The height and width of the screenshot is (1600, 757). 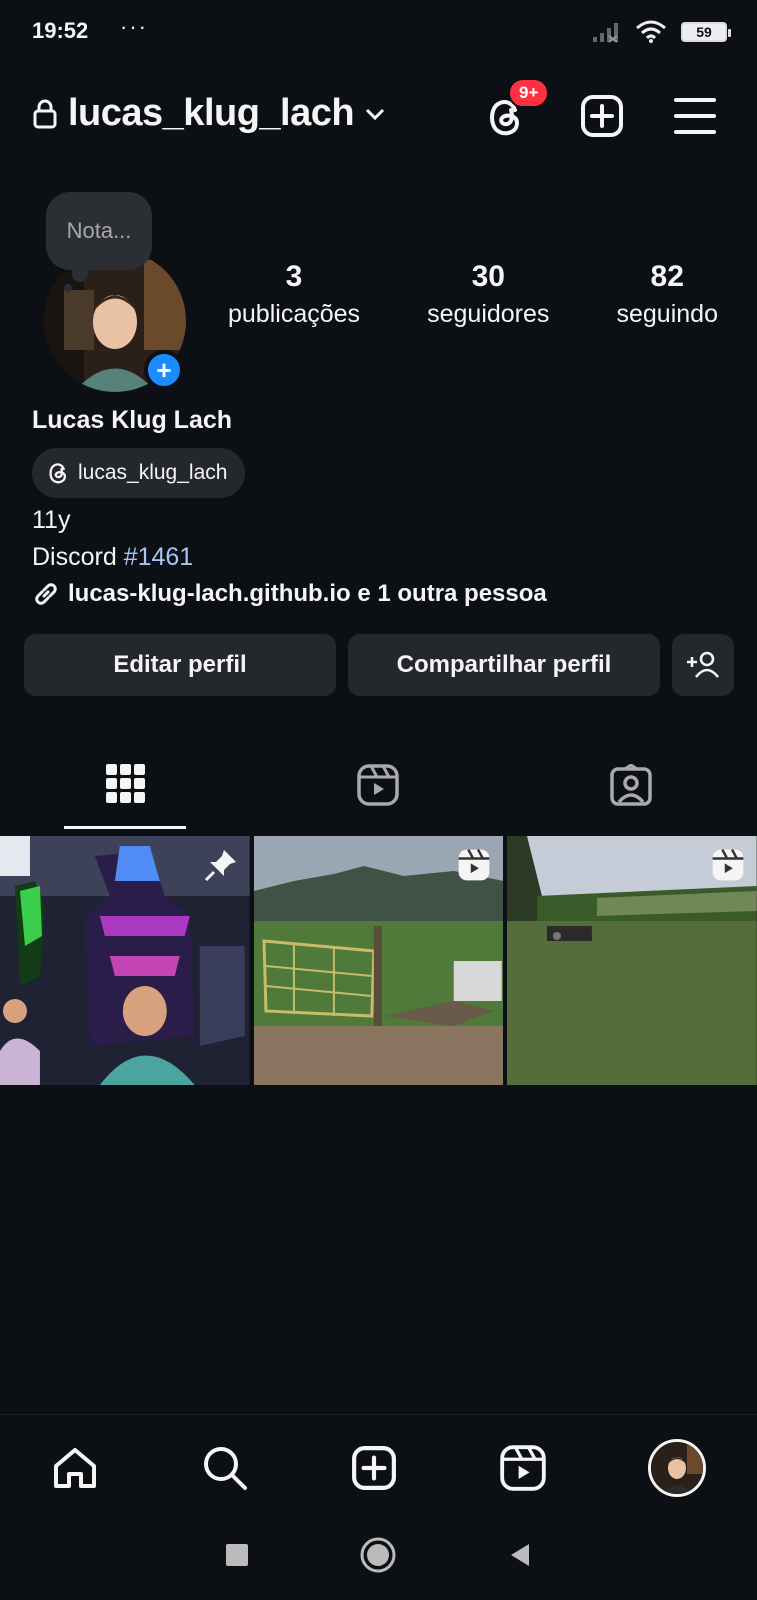 What do you see at coordinates (488, 294) in the screenshot?
I see `stat-followers: 30 seguidores` at bounding box center [488, 294].